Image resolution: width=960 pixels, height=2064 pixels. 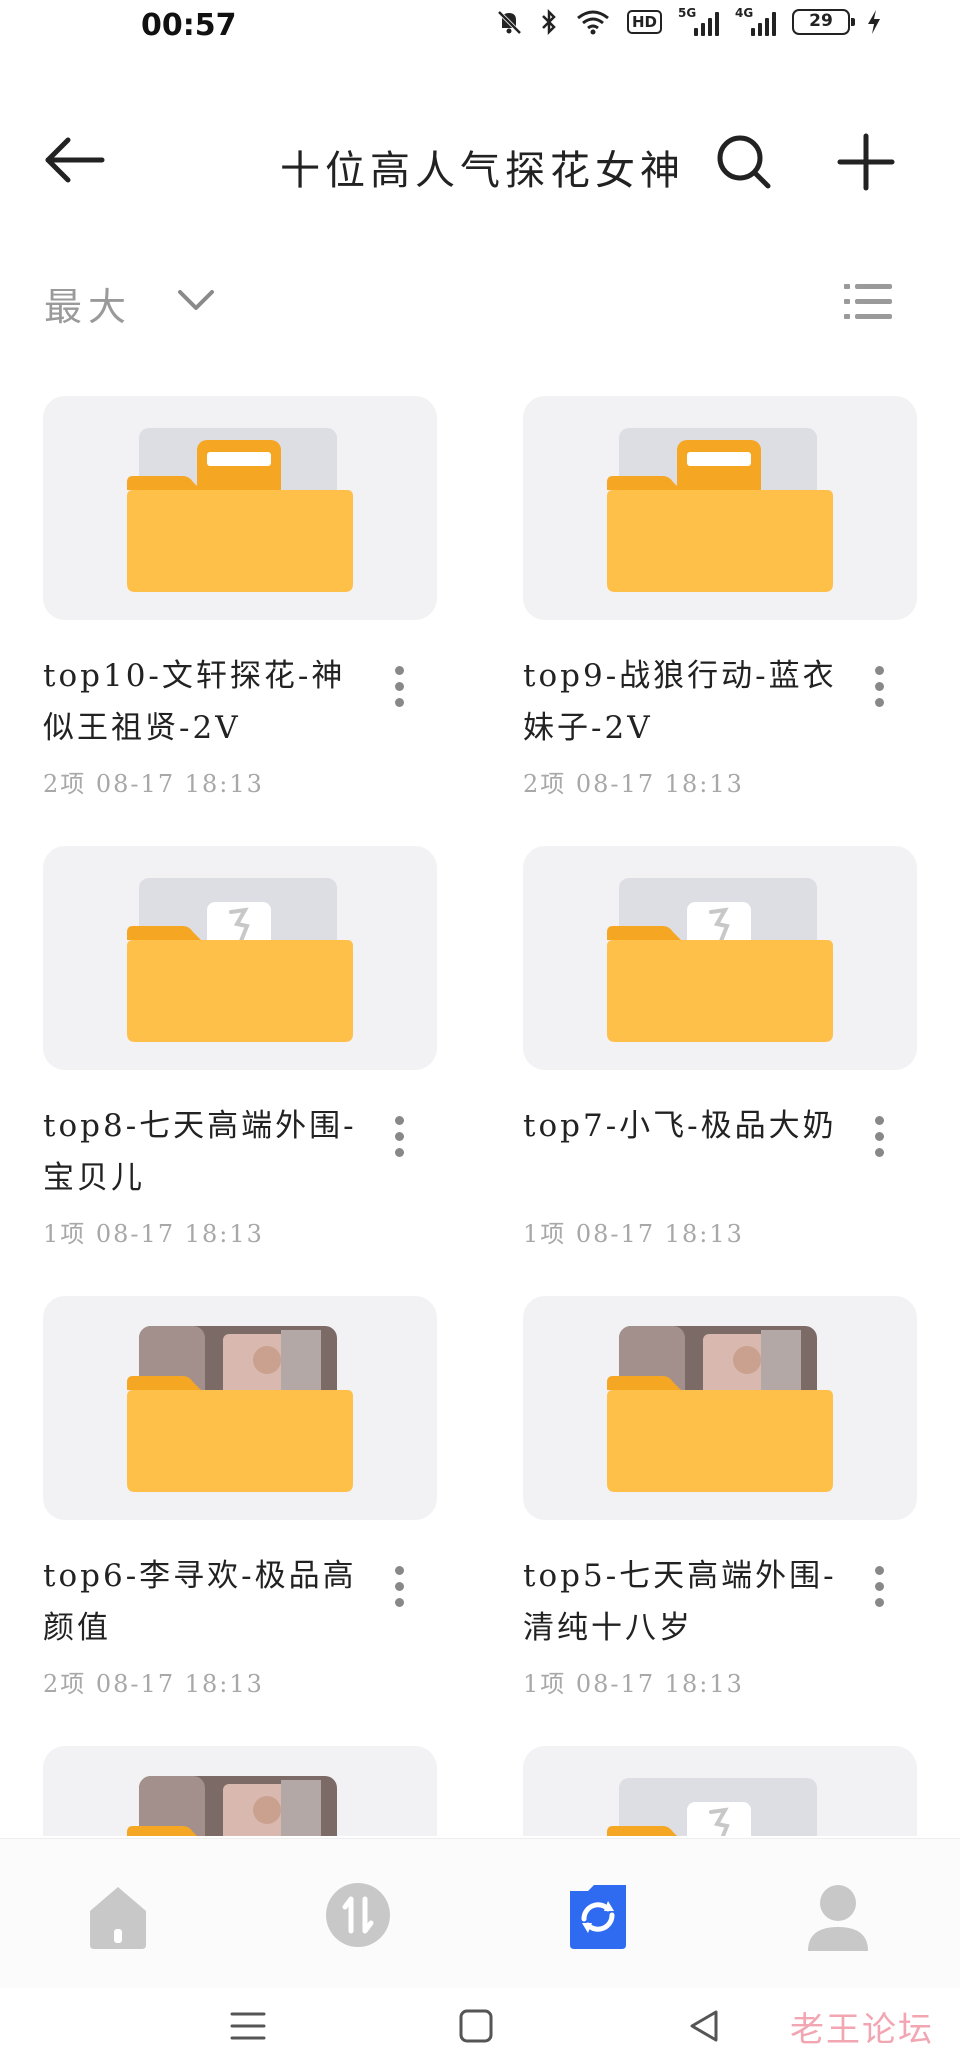 I want to click on hd-badge: HD, so click(x=644, y=22).